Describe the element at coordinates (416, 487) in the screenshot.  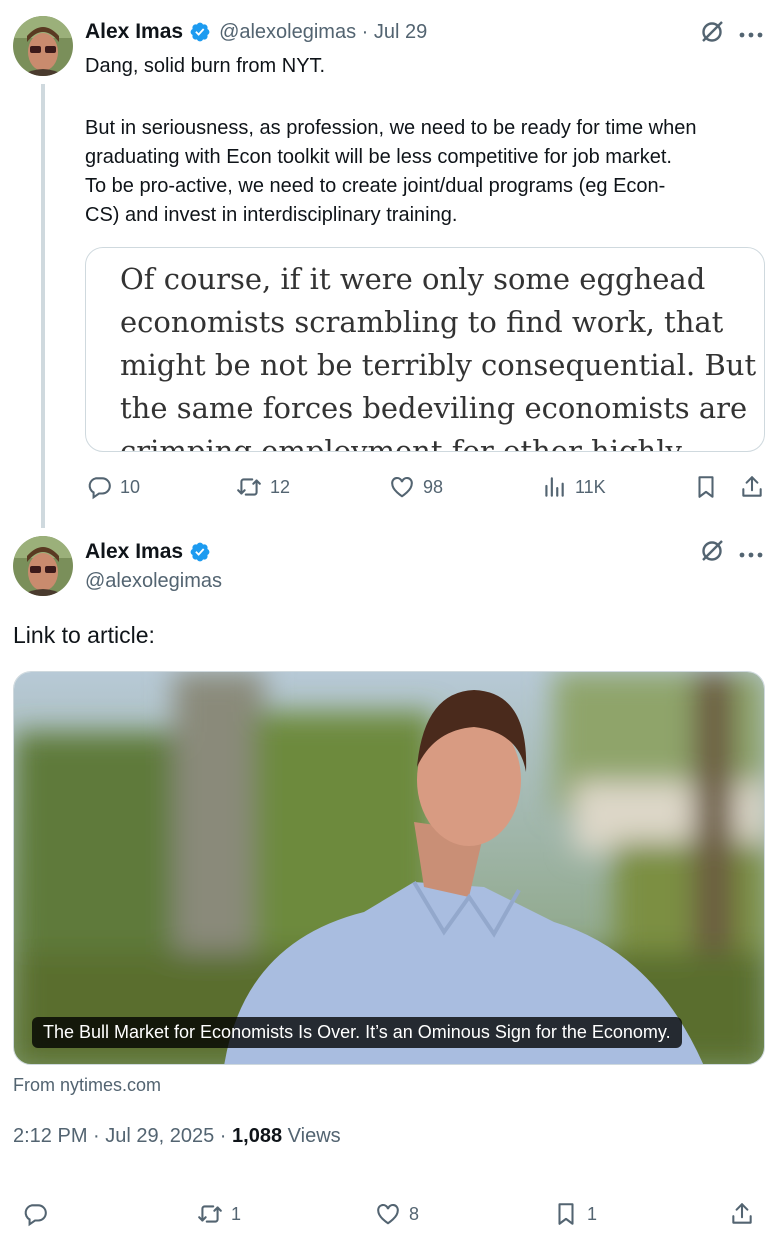
I see `like-button: 98` at that location.